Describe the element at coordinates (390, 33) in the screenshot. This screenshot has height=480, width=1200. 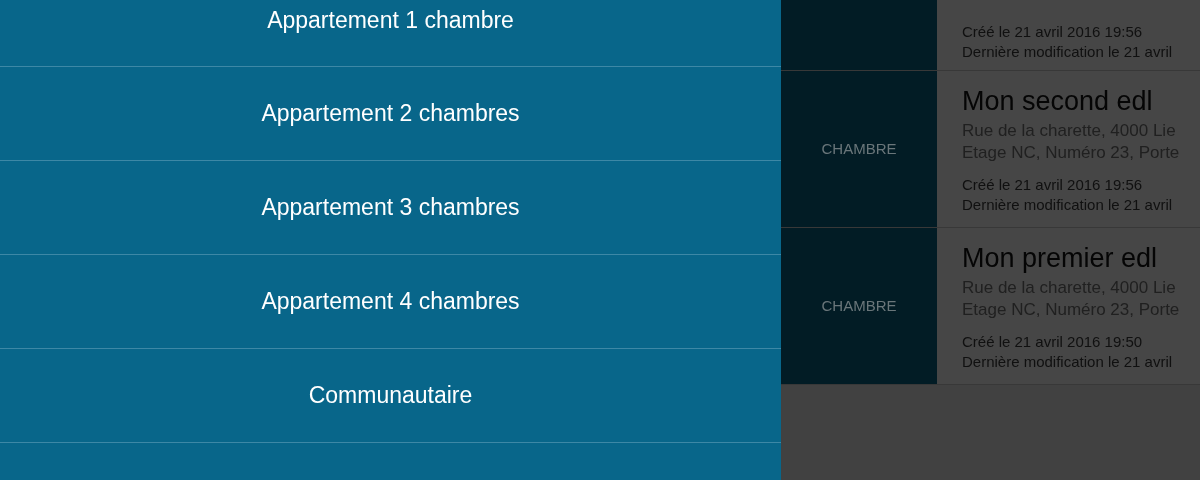
I see `menu-item: Appartement 1 chambre` at that location.